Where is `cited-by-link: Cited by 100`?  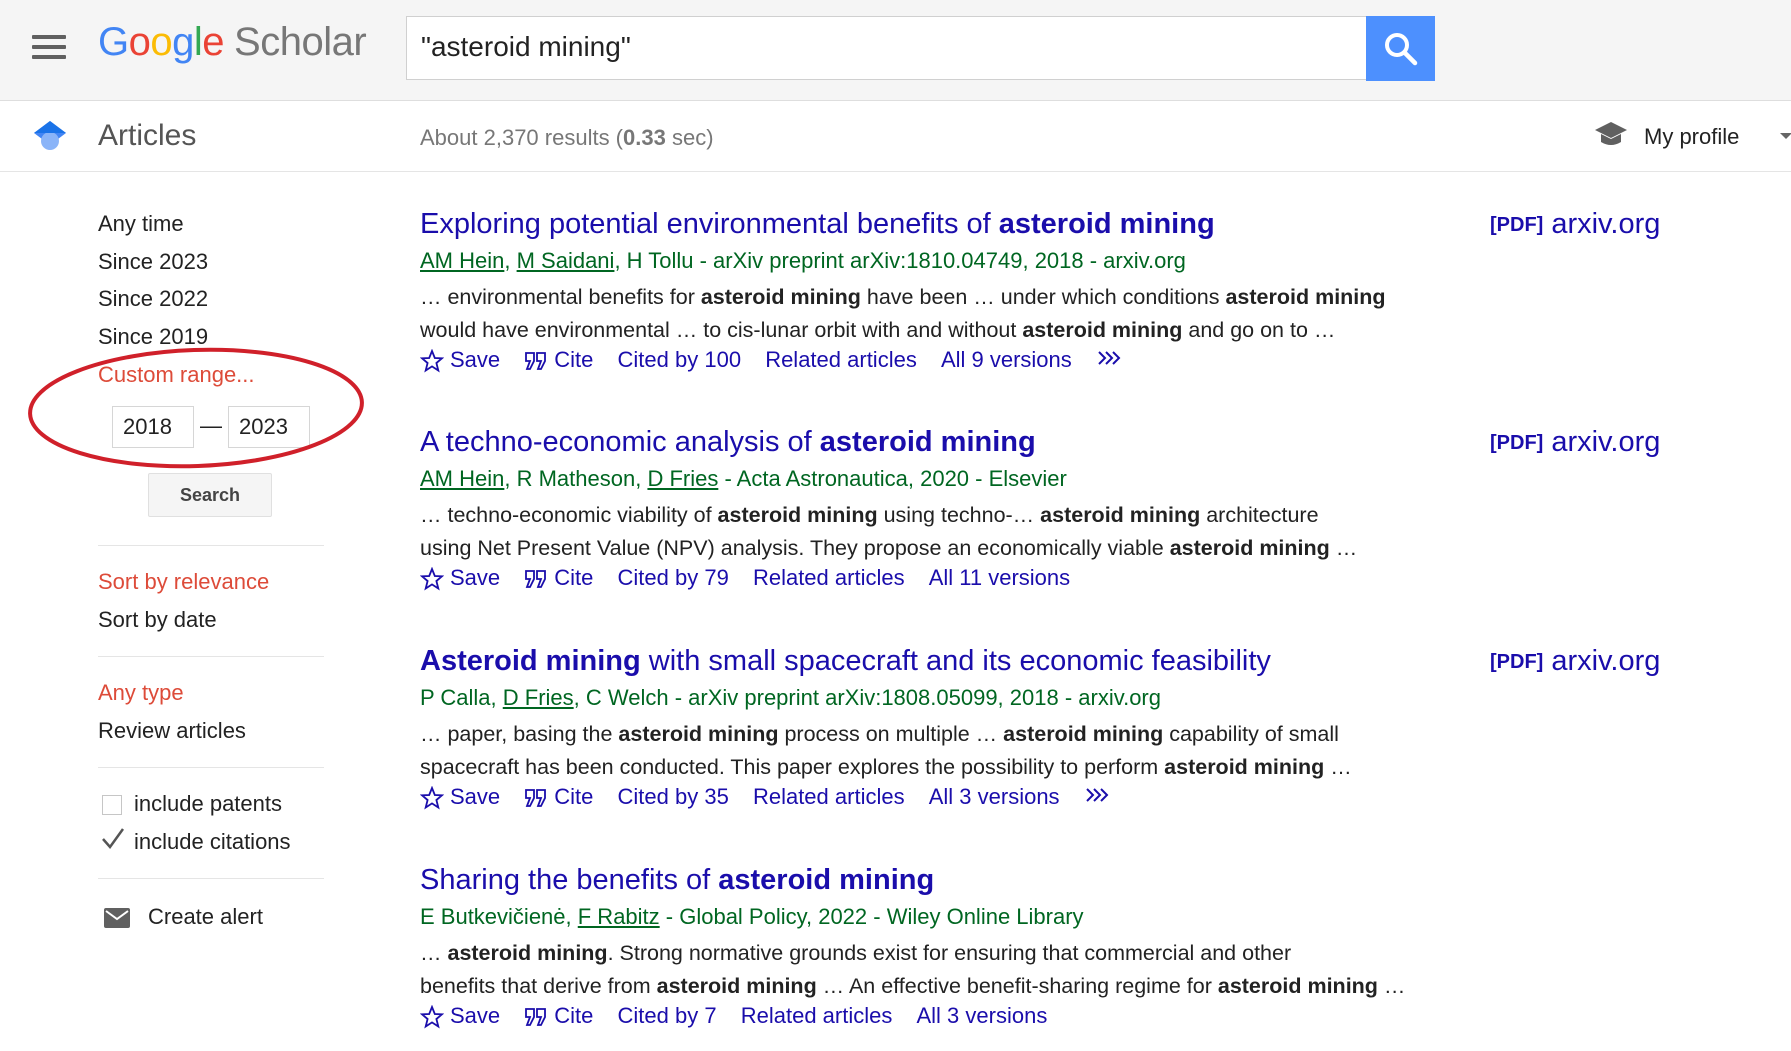 cited-by-link: Cited by 100 is located at coordinates (680, 360).